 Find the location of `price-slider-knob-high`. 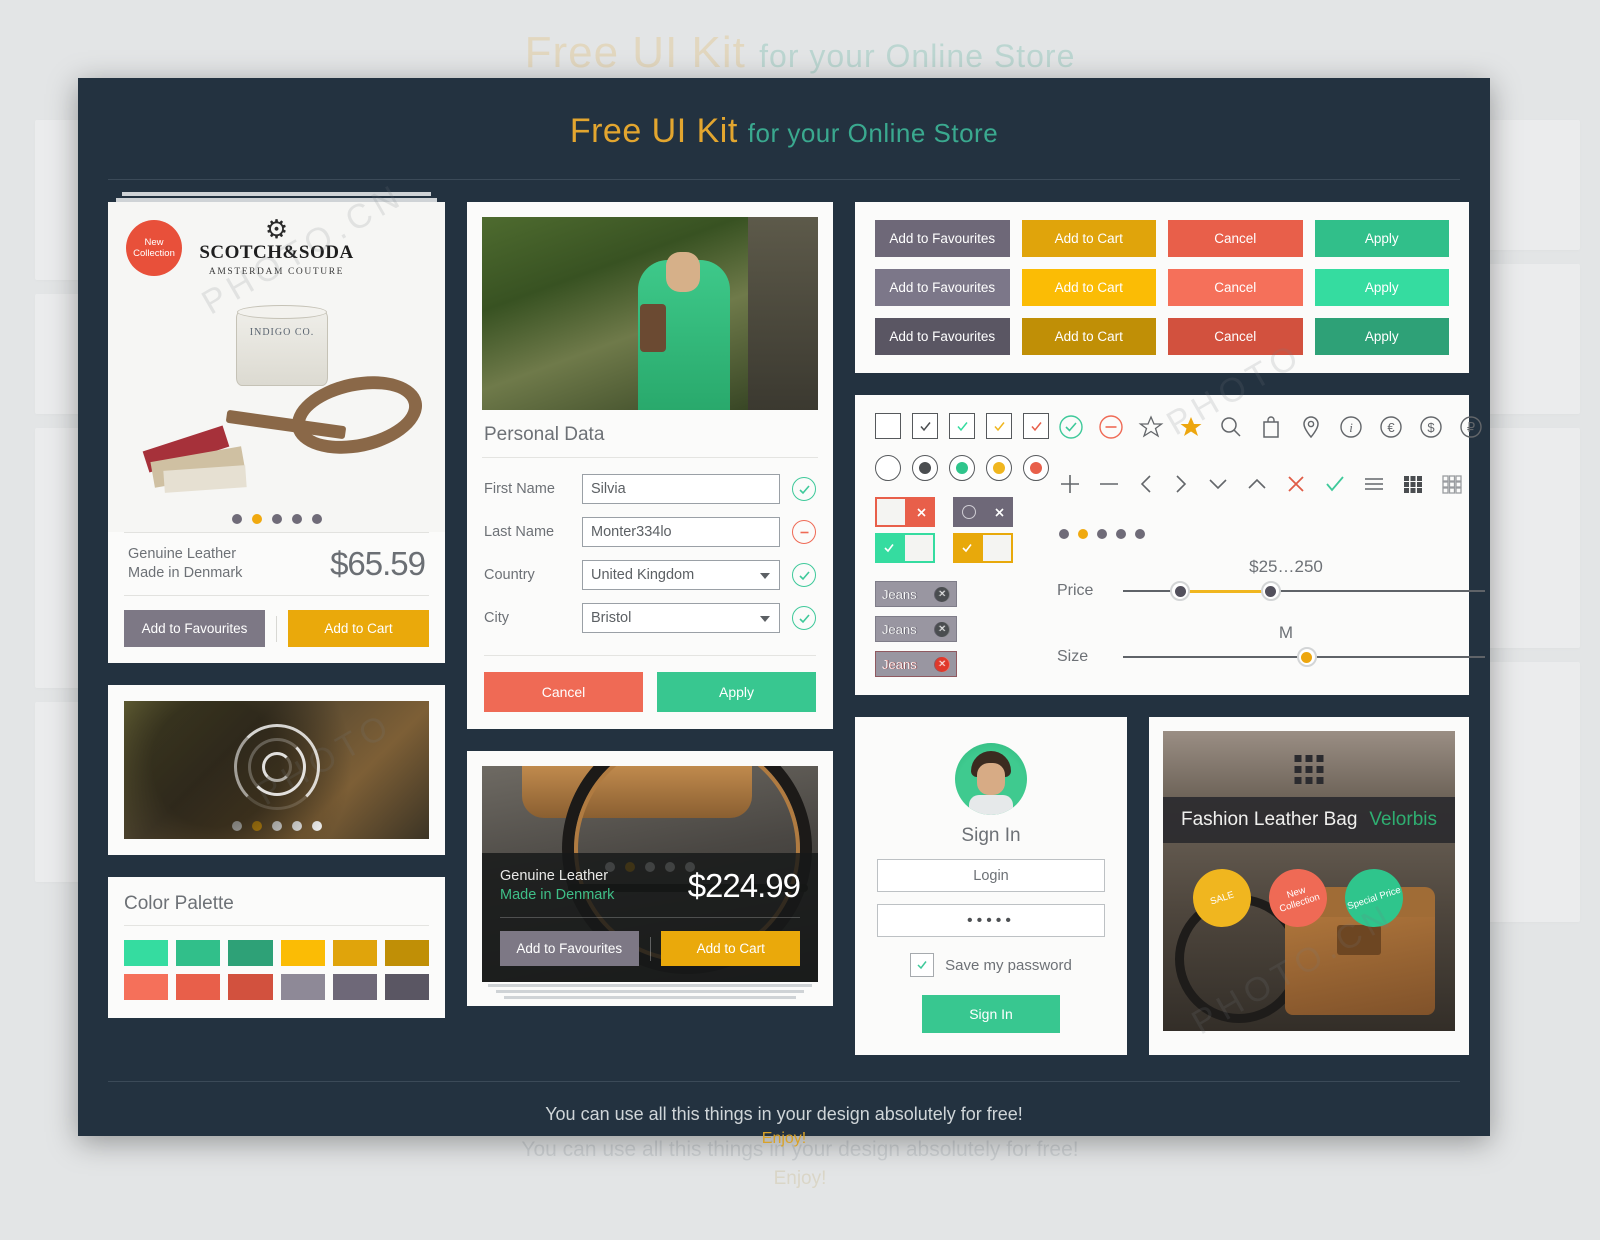

price-slider-knob-high is located at coordinates (1270, 591).